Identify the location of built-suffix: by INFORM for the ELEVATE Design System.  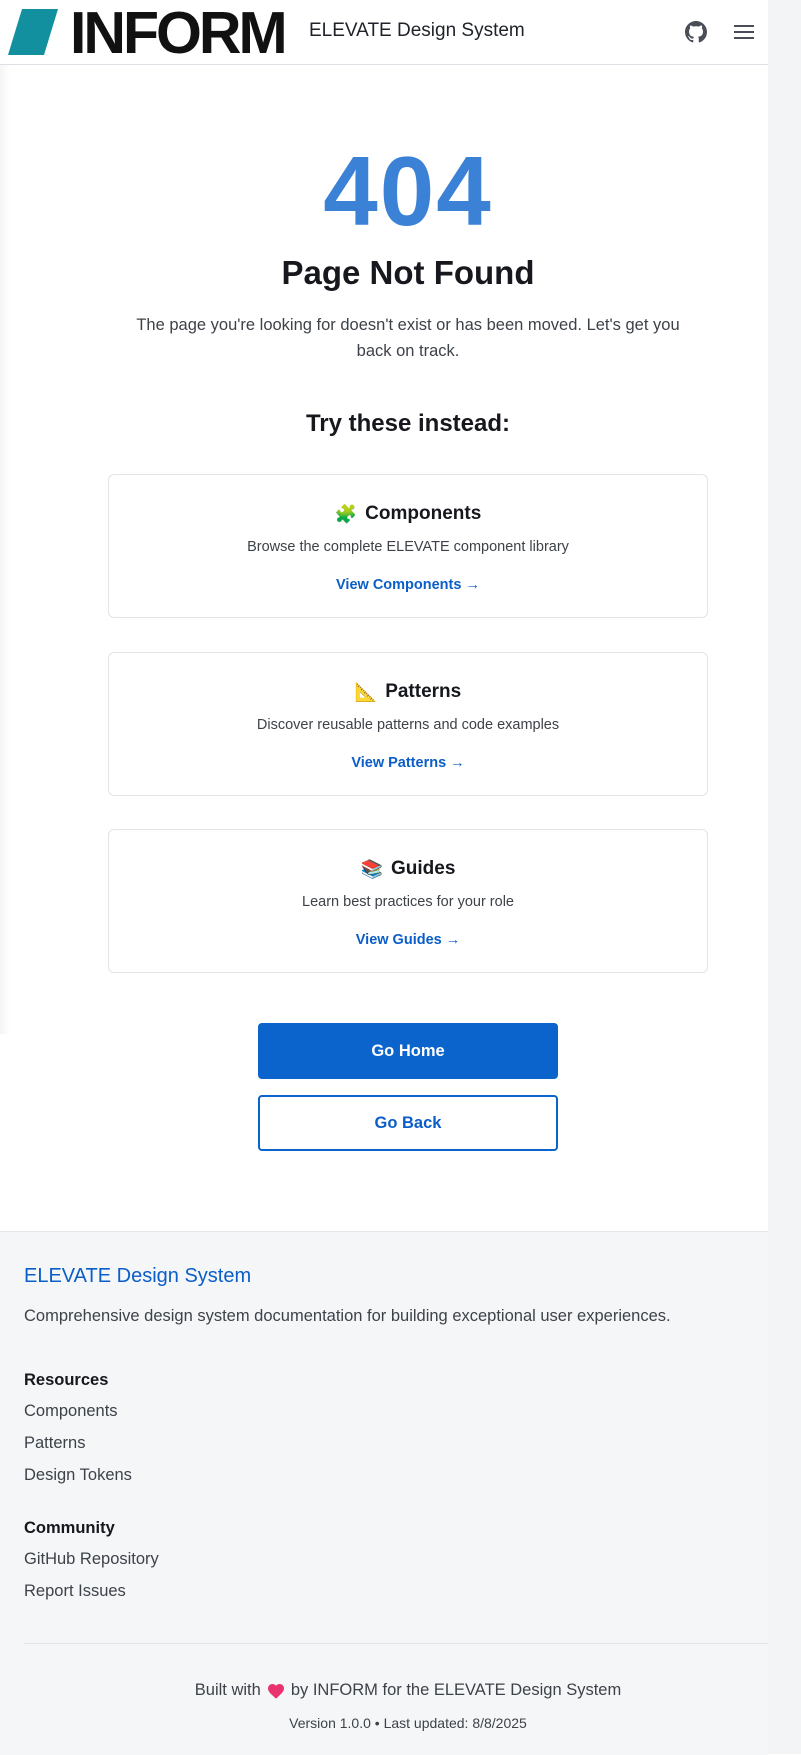
(456, 1690).